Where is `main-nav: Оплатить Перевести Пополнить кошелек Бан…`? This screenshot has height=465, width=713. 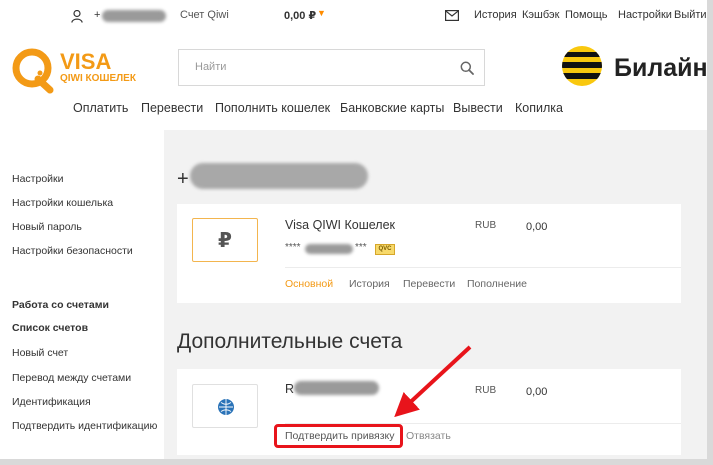 main-nav: Оплатить Перевести Пополнить кошелек Бан… is located at coordinates (353, 111).